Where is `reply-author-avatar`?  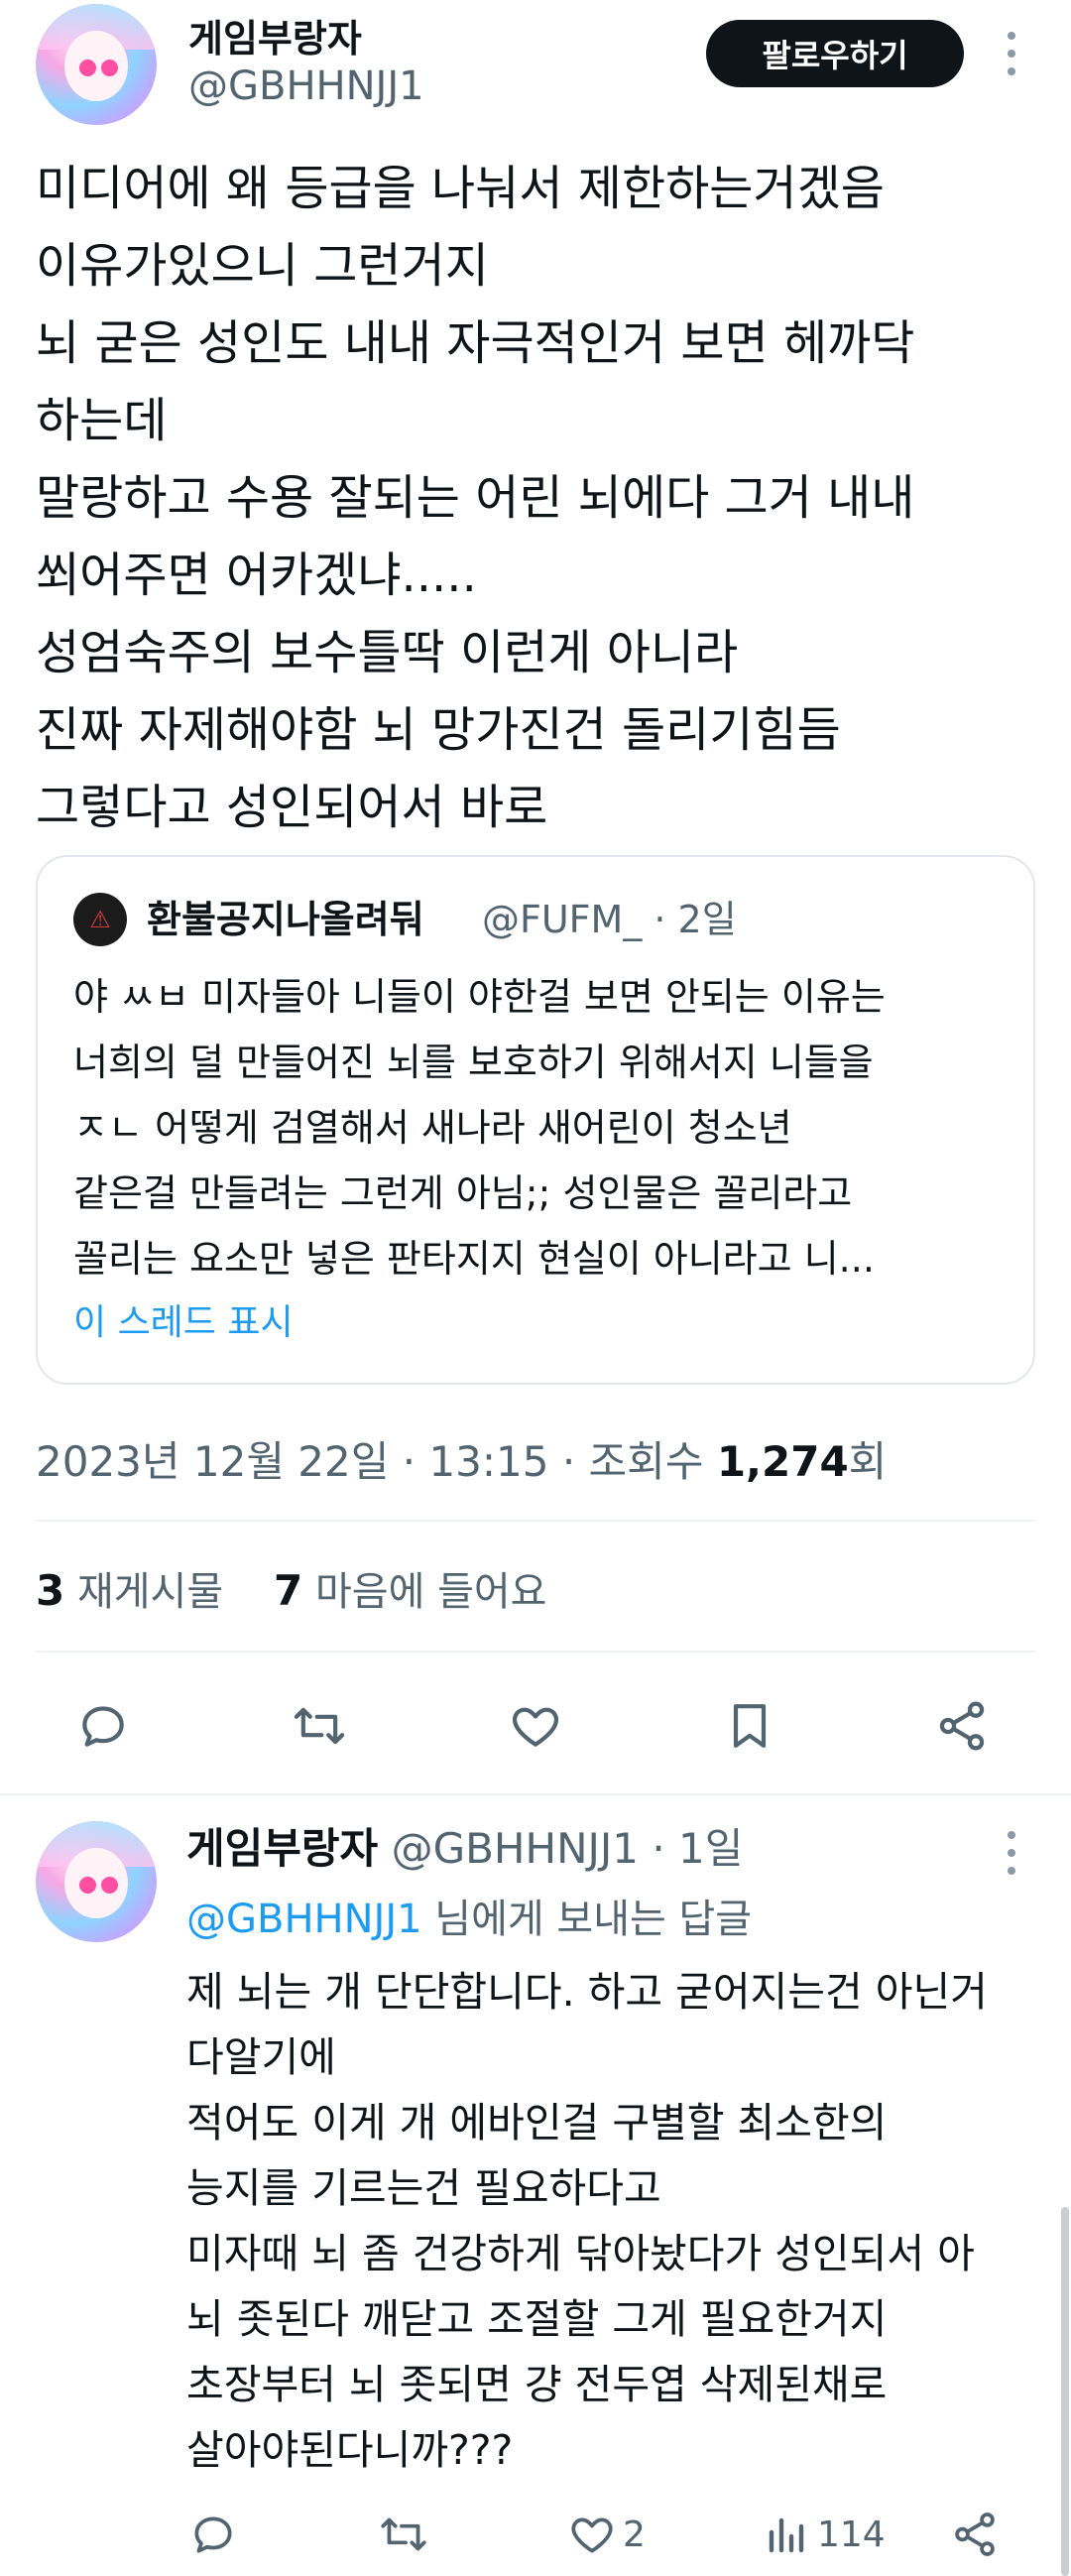
reply-author-avatar is located at coordinates (96, 1881).